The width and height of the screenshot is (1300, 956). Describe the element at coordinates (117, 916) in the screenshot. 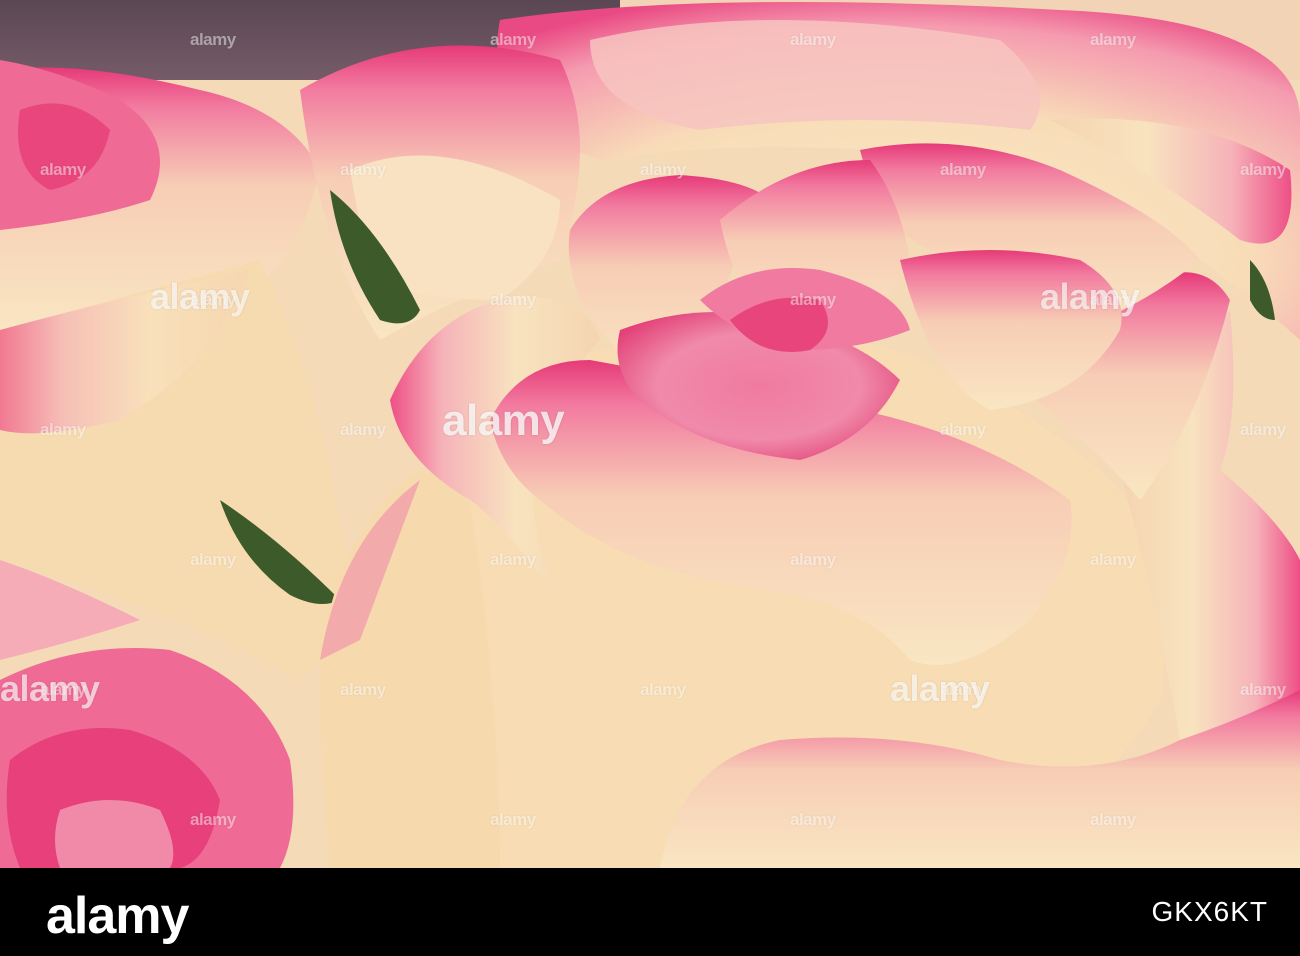

I see `alamy-logo: alamy` at that location.